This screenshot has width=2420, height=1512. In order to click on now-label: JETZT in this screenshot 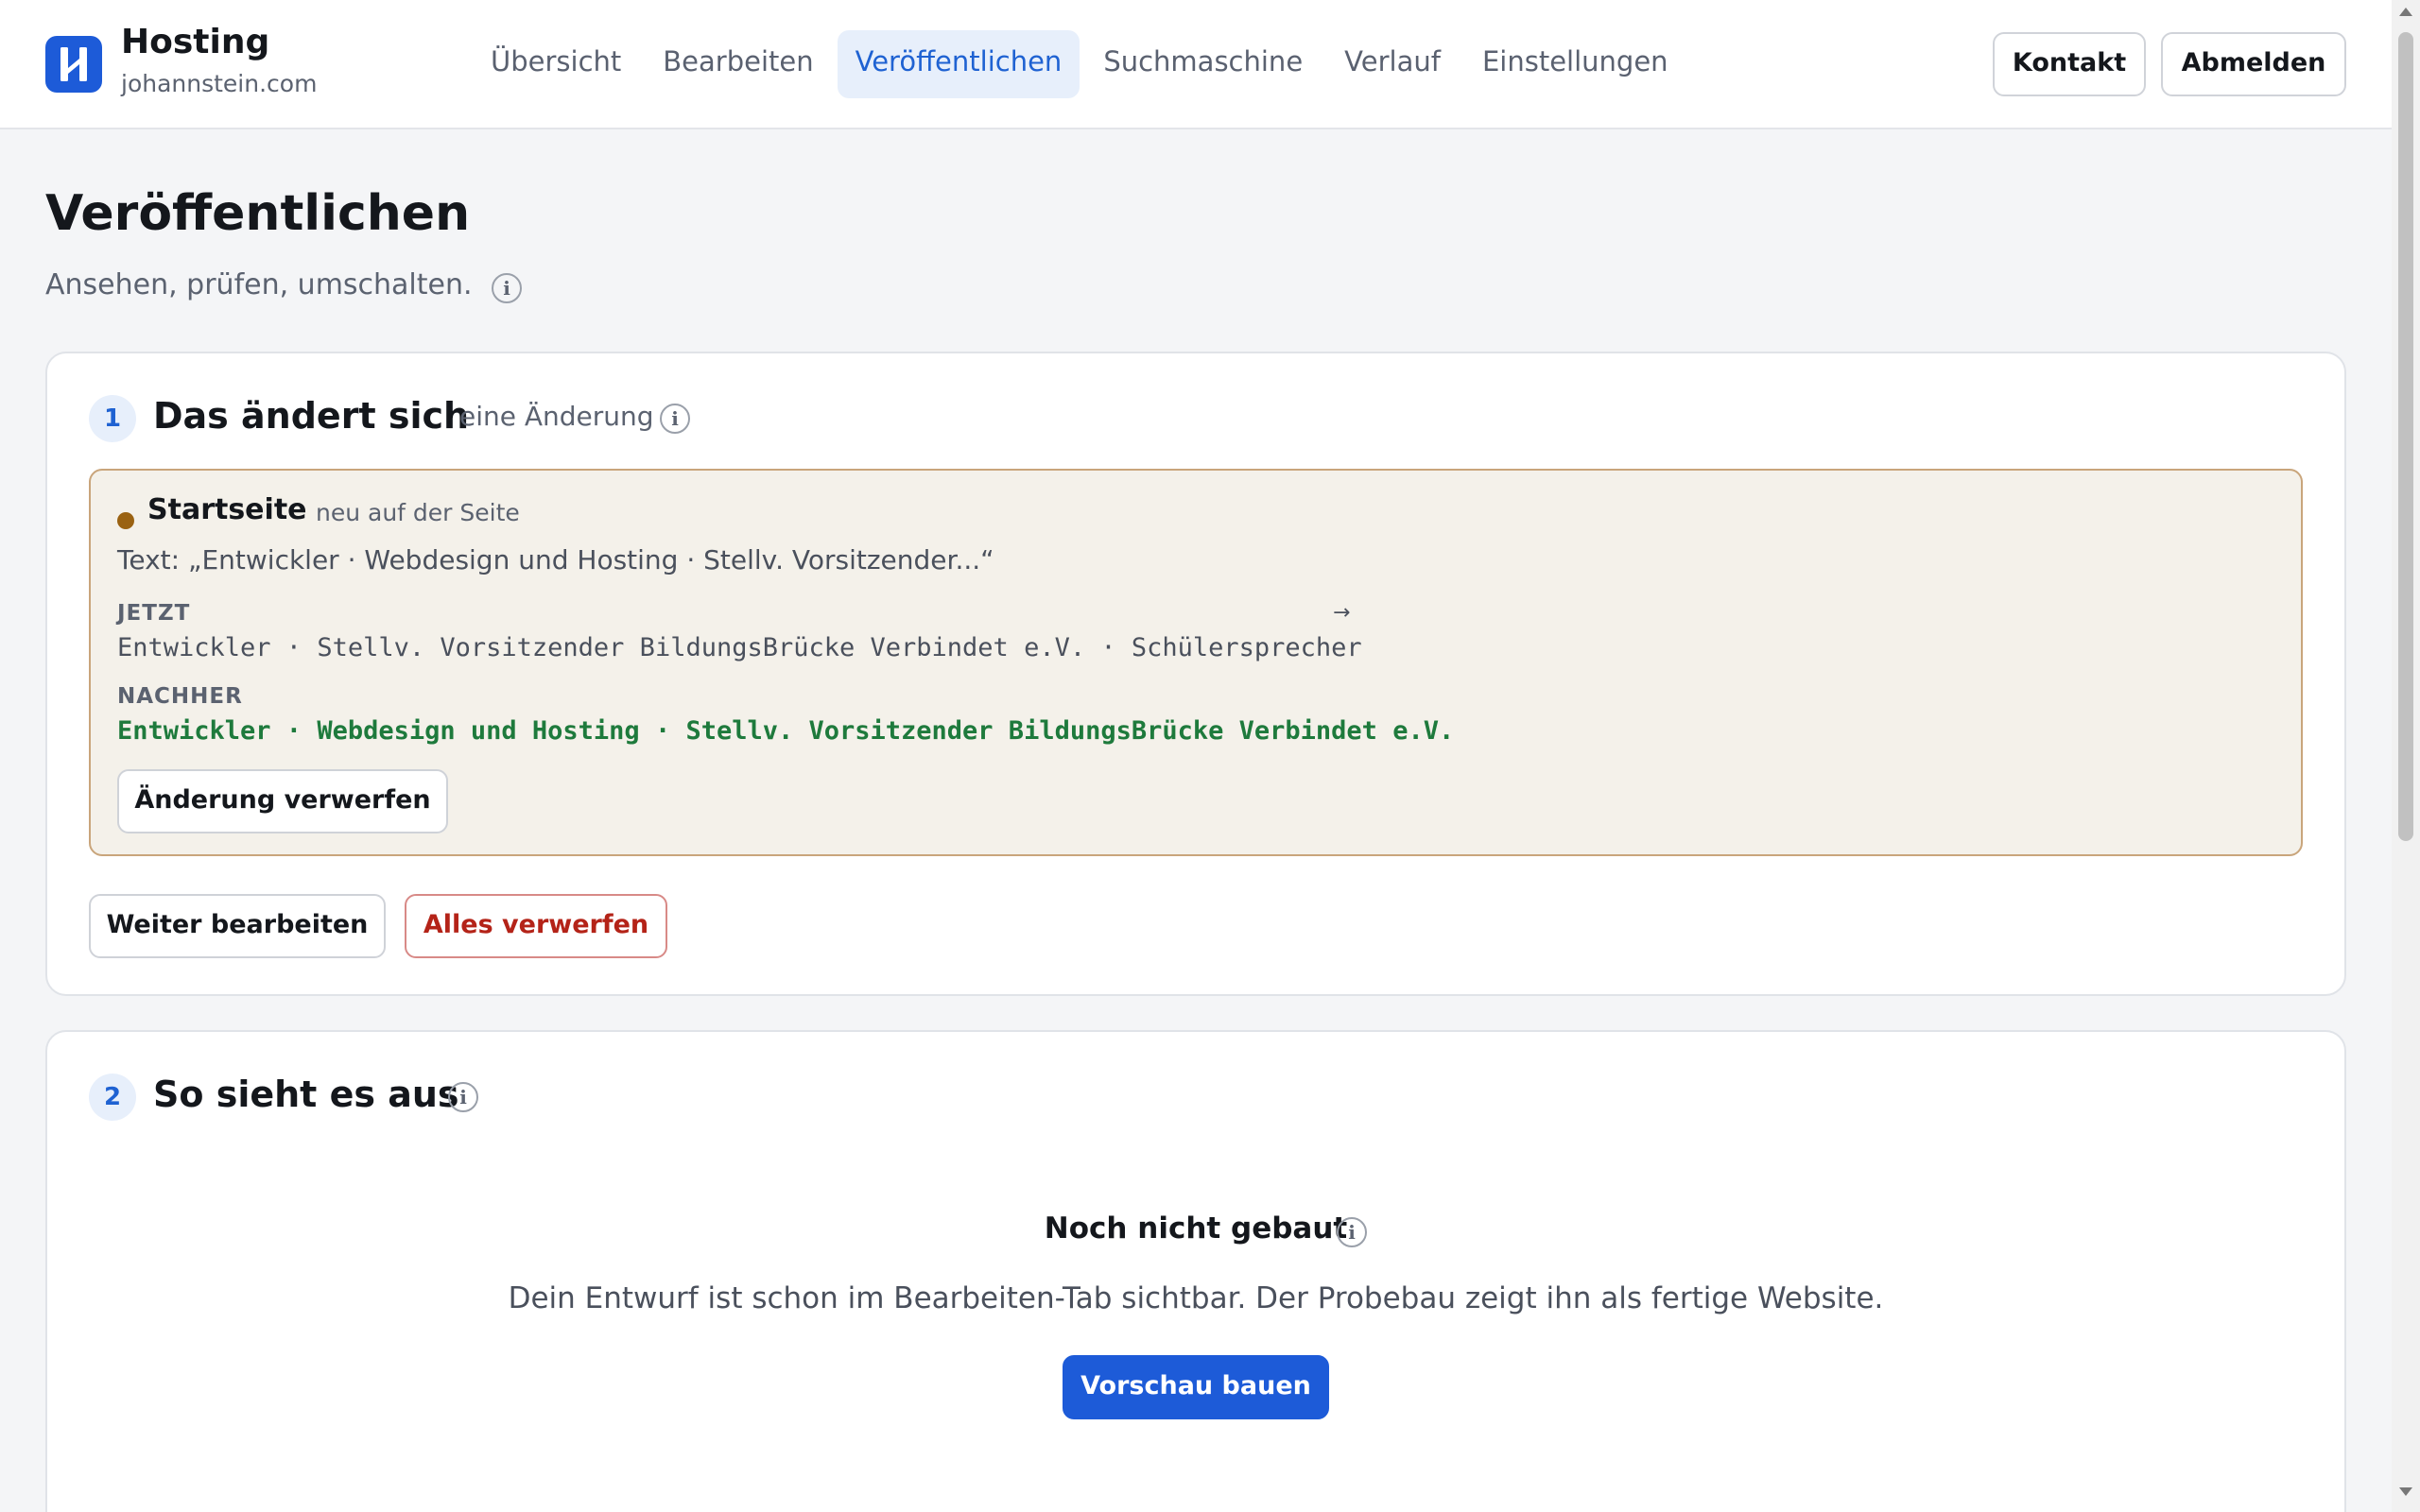, I will do `click(154, 613)`.